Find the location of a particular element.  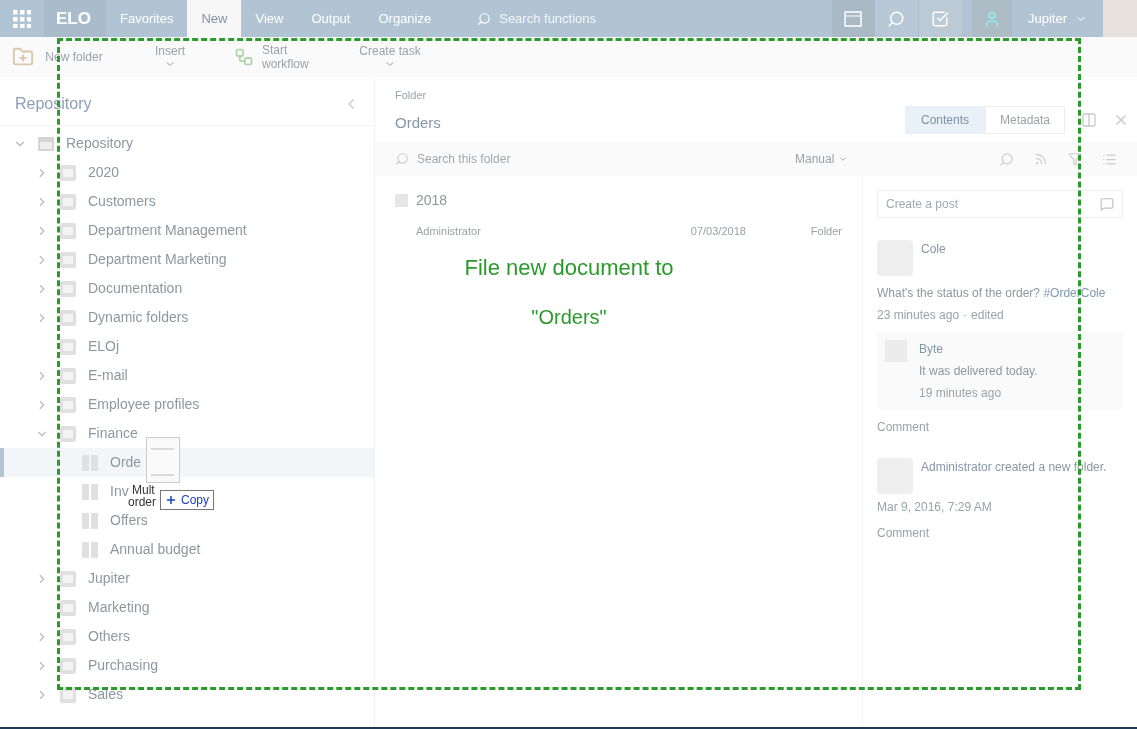

post-input: Create a post is located at coordinates (976, 204).